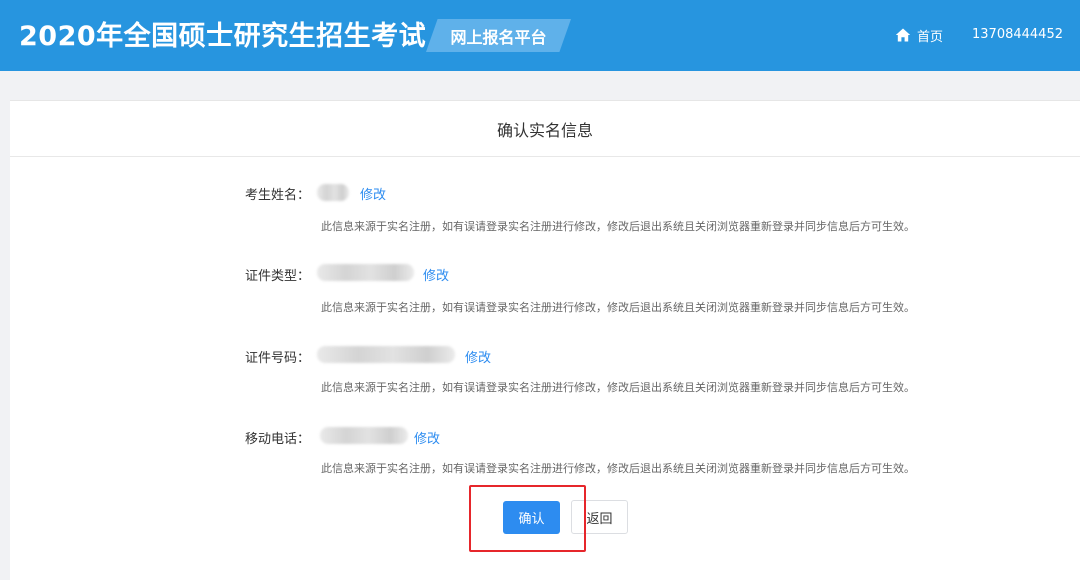 The width and height of the screenshot is (1080, 580). I want to click on edit-name-link: 修改, so click(373, 193).